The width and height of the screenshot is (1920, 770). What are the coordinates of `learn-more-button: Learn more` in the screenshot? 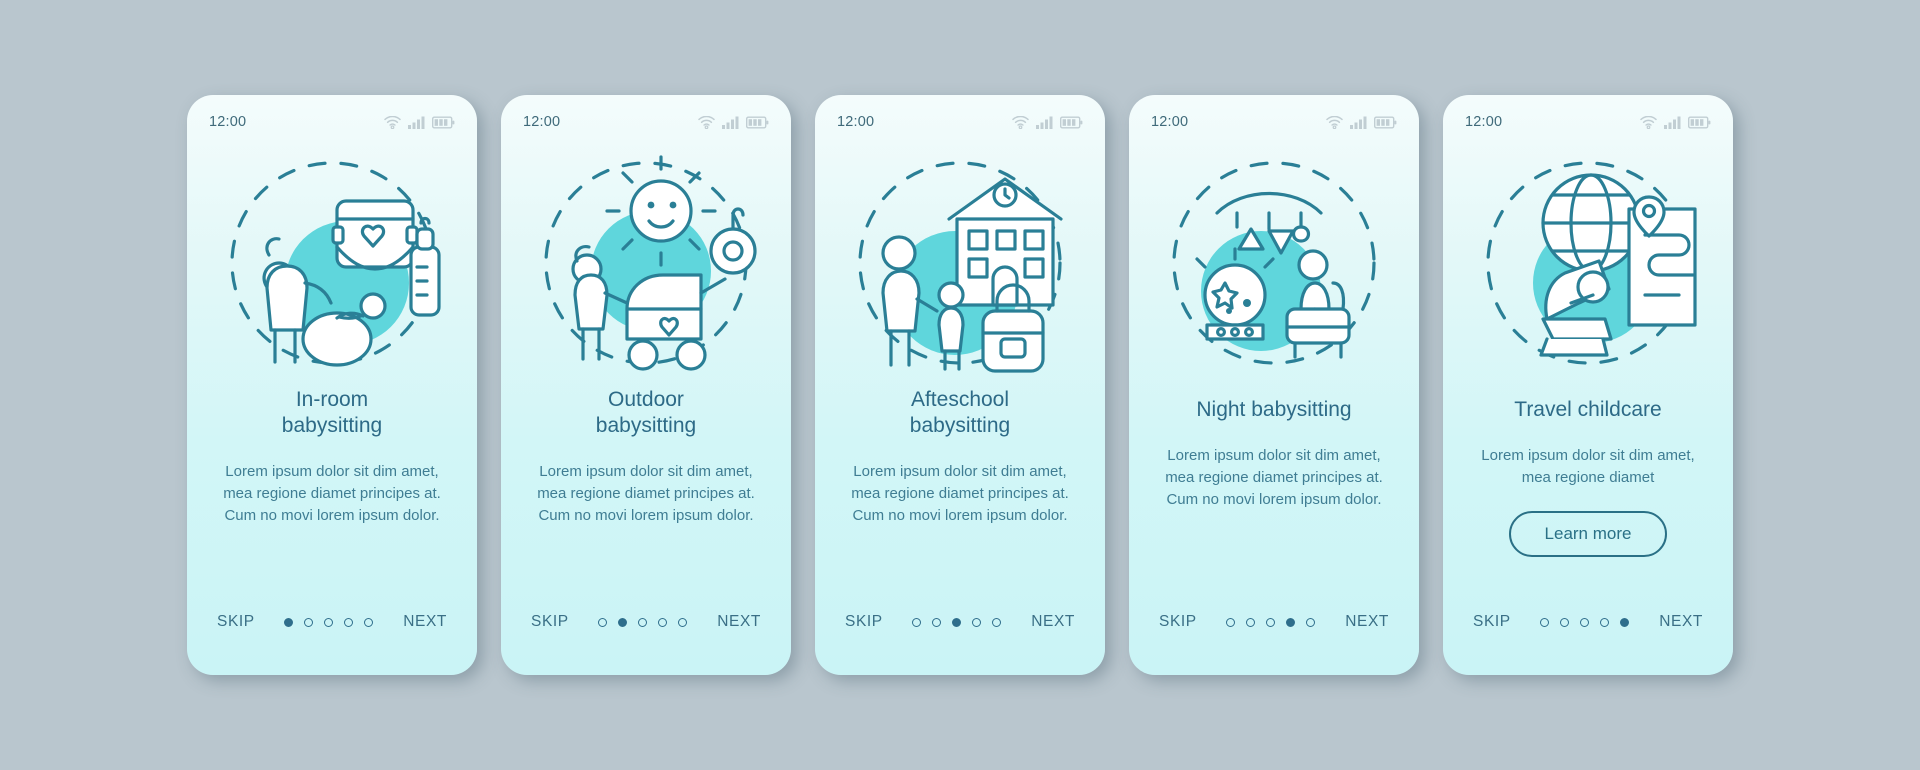 It's located at (1588, 534).